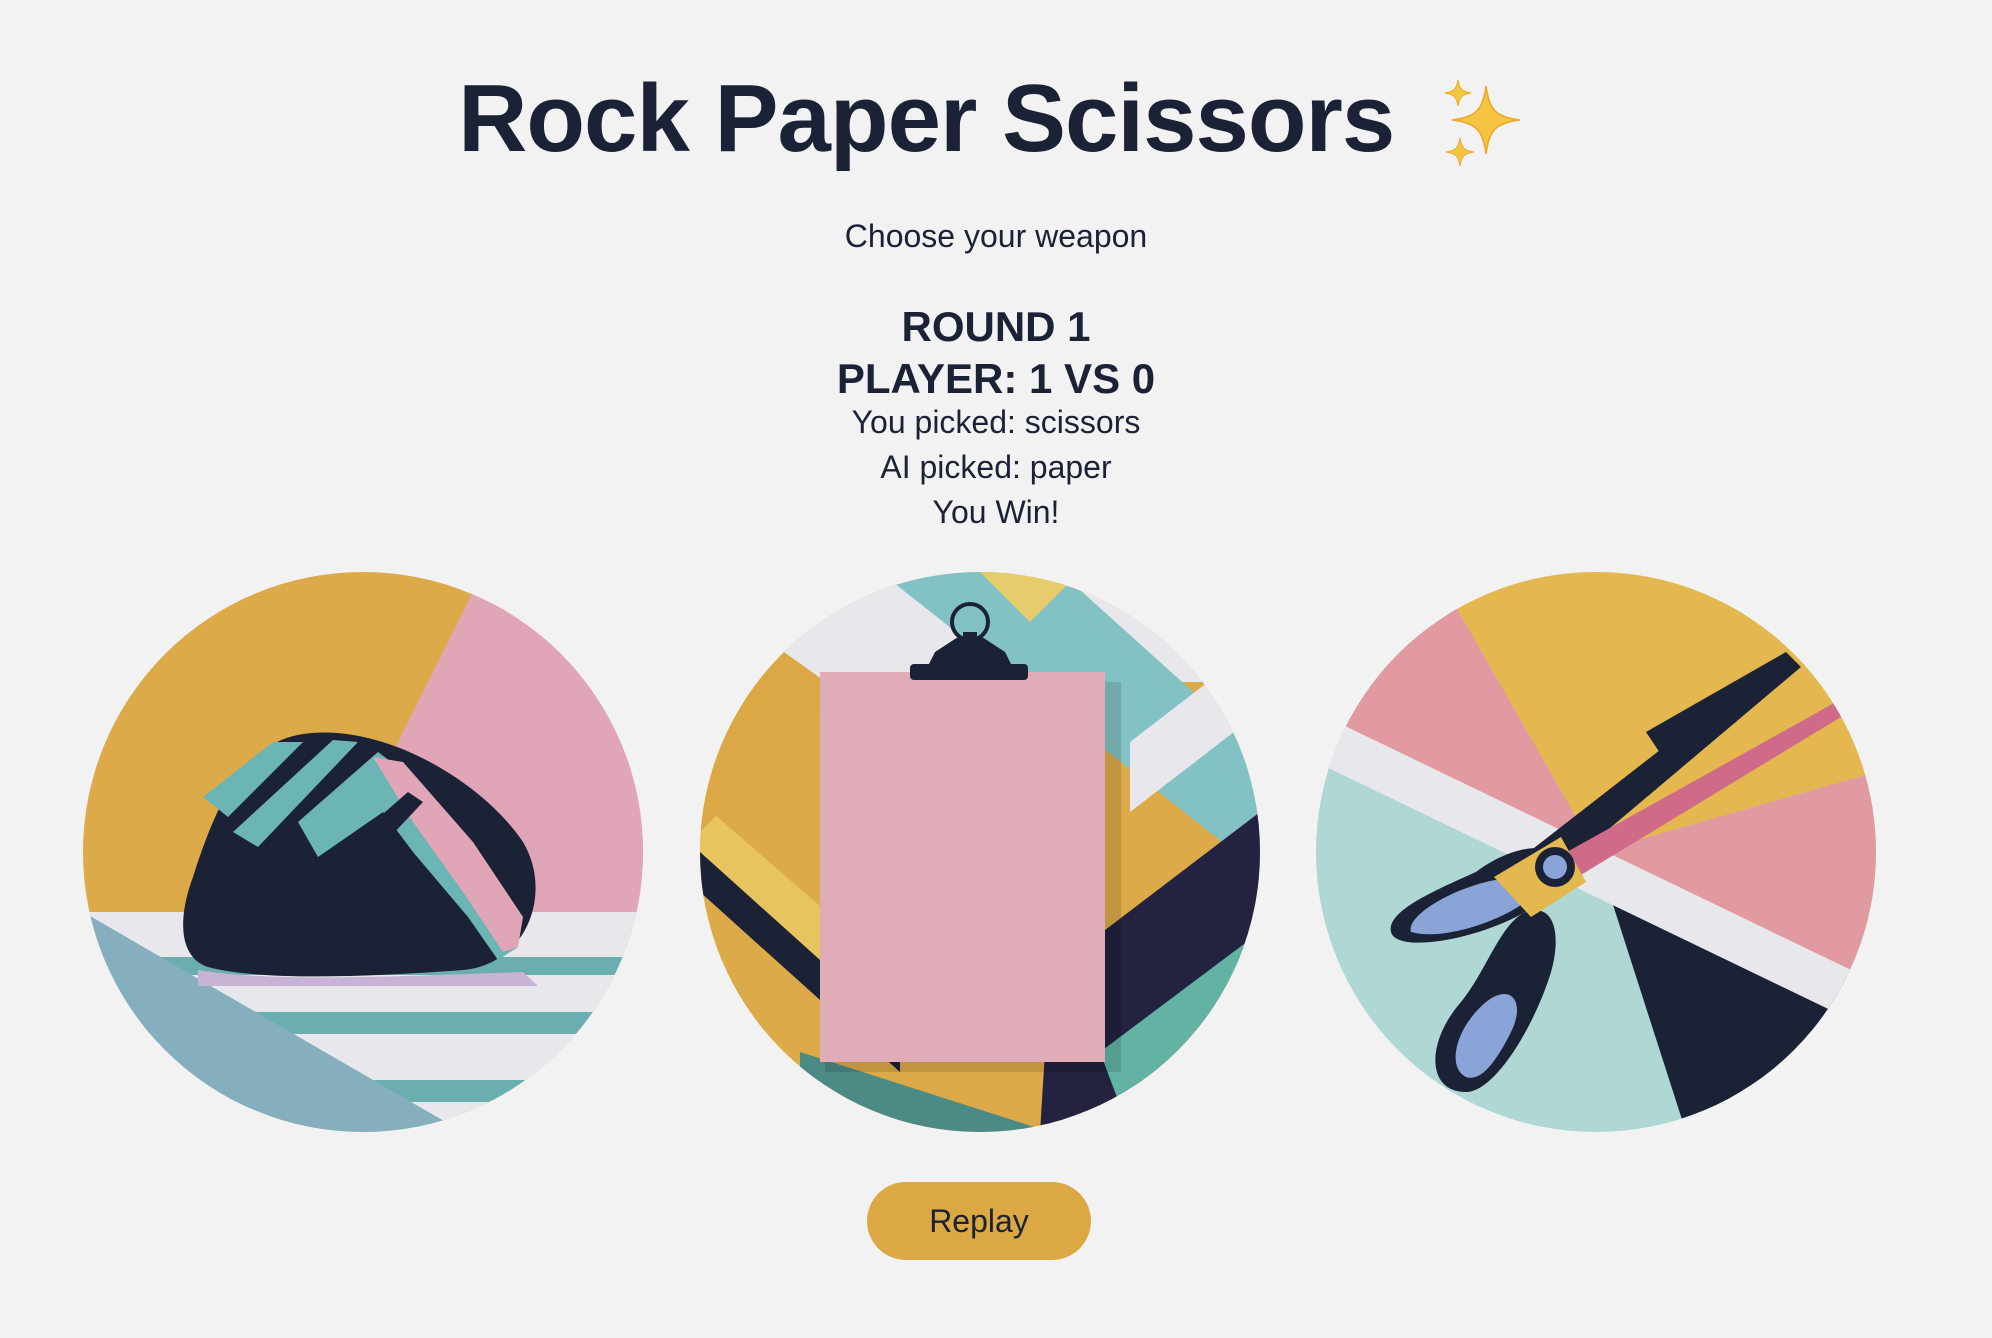 This screenshot has height=1338, width=1992. What do you see at coordinates (996, 236) in the screenshot?
I see `subtitle: Choose your weapon` at bounding box center [996, 236].